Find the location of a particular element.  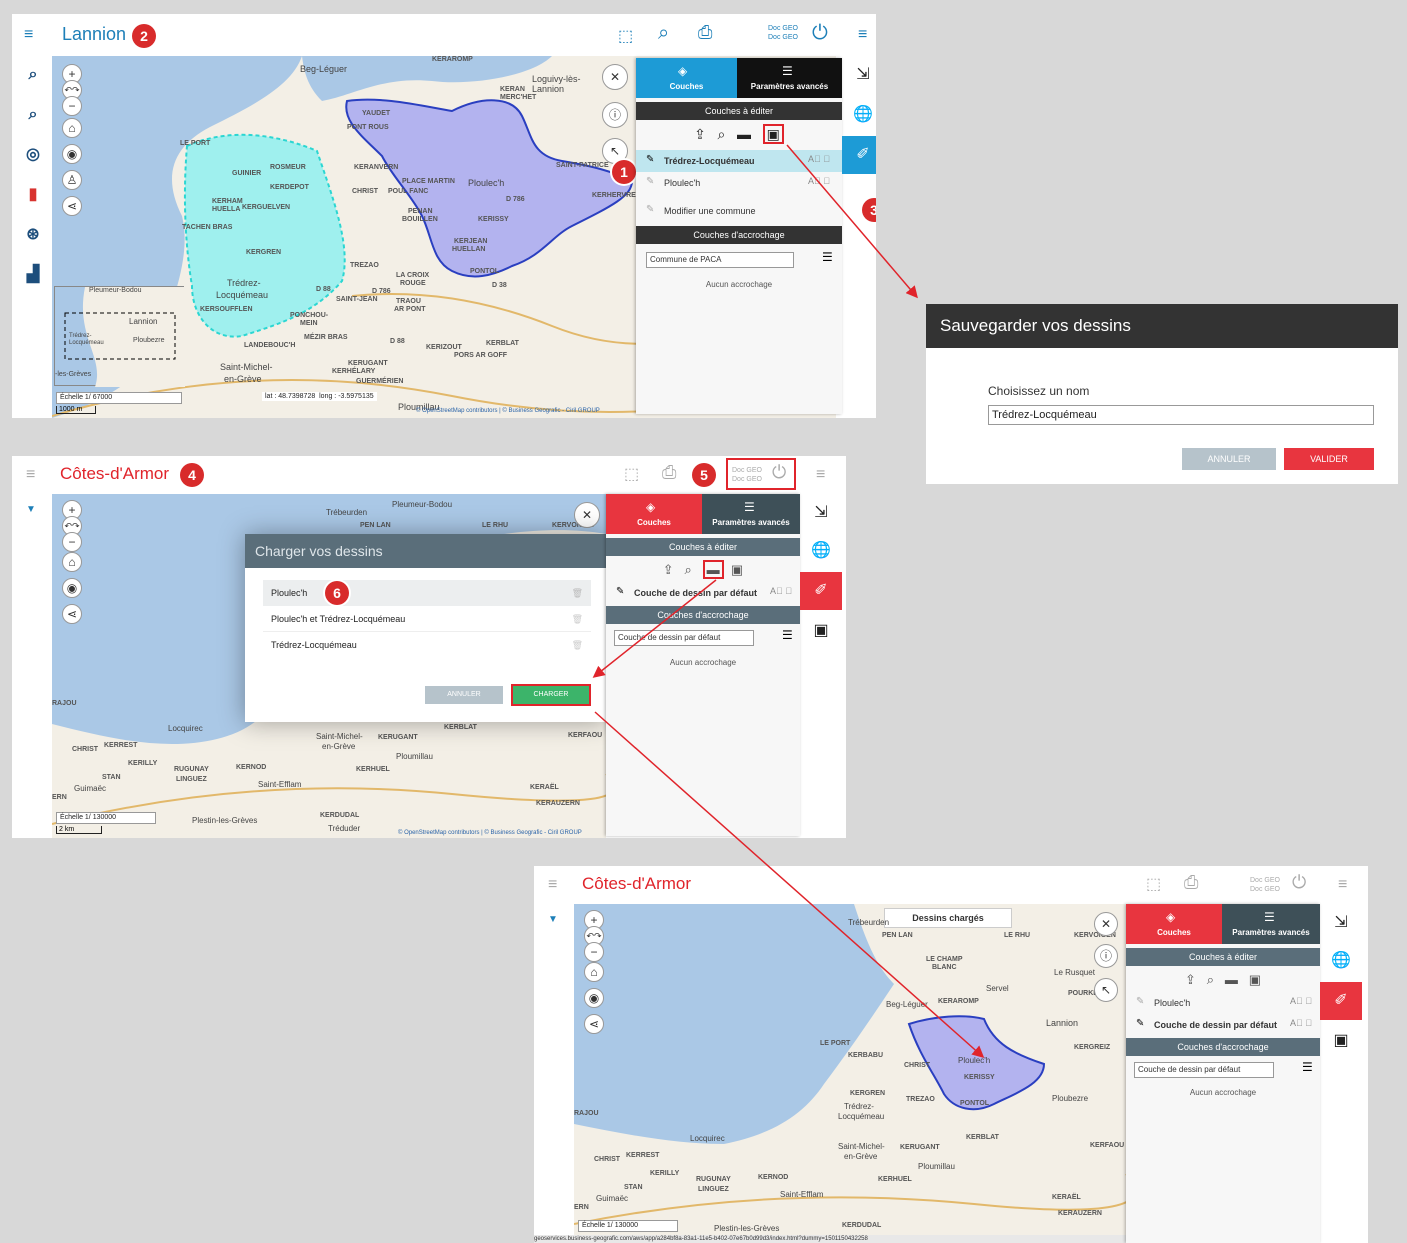

info-icon: ⓘ is located at coordinates (615, 115).